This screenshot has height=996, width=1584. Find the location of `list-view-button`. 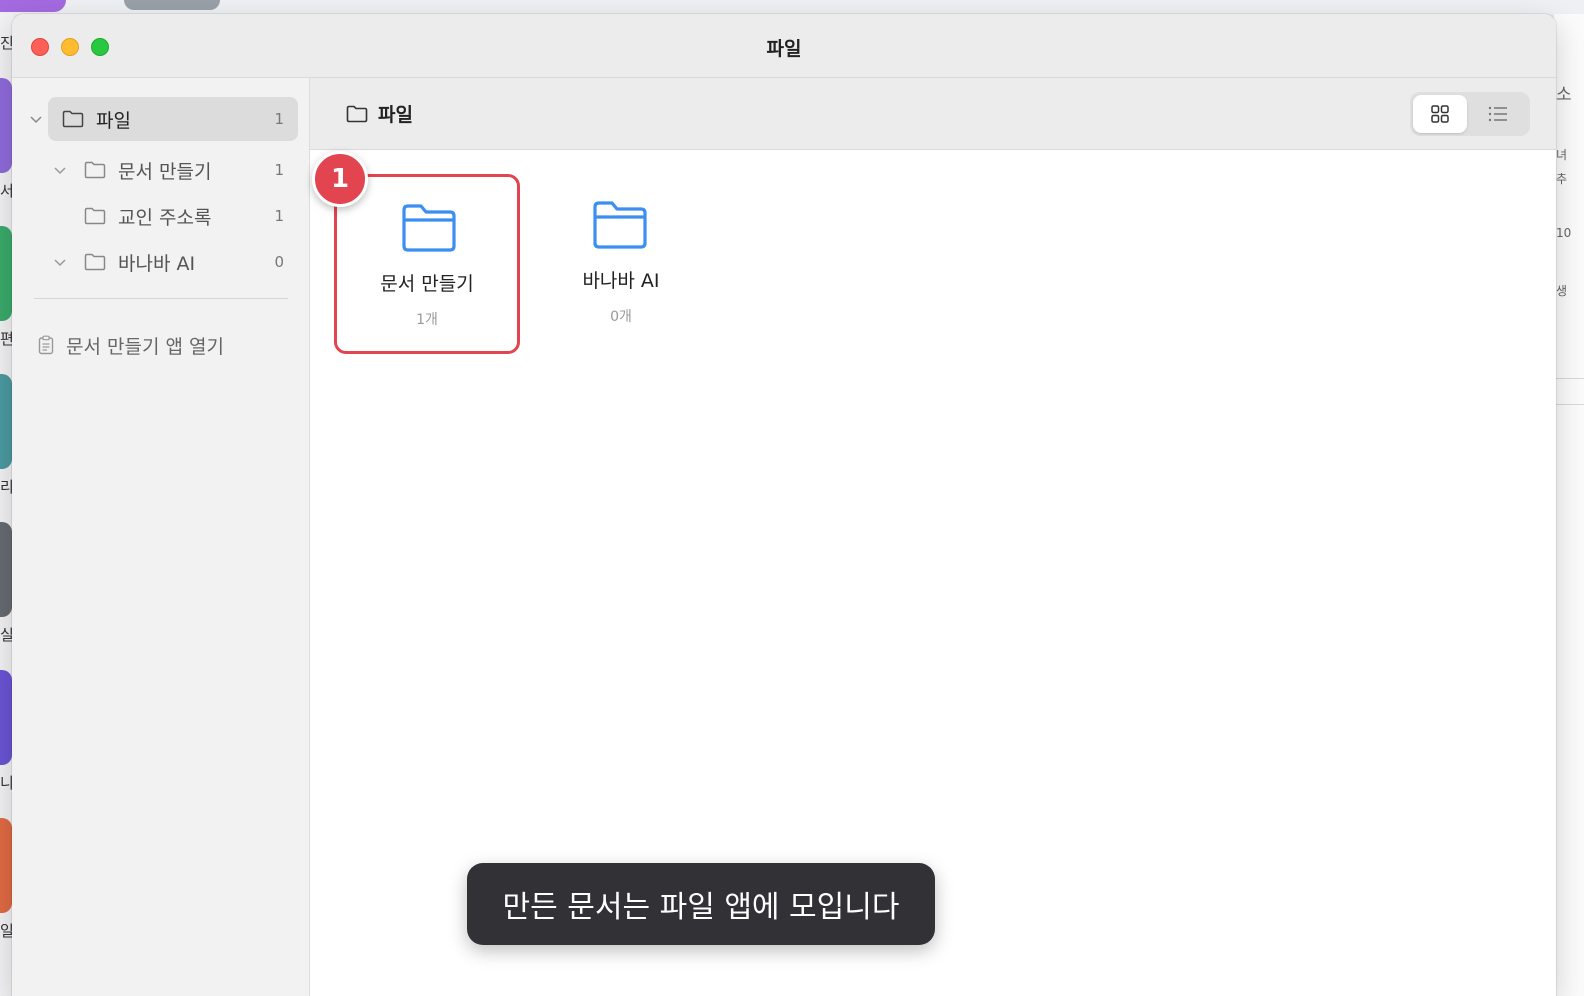

list-view-button is located at coordinates (1498, 114).